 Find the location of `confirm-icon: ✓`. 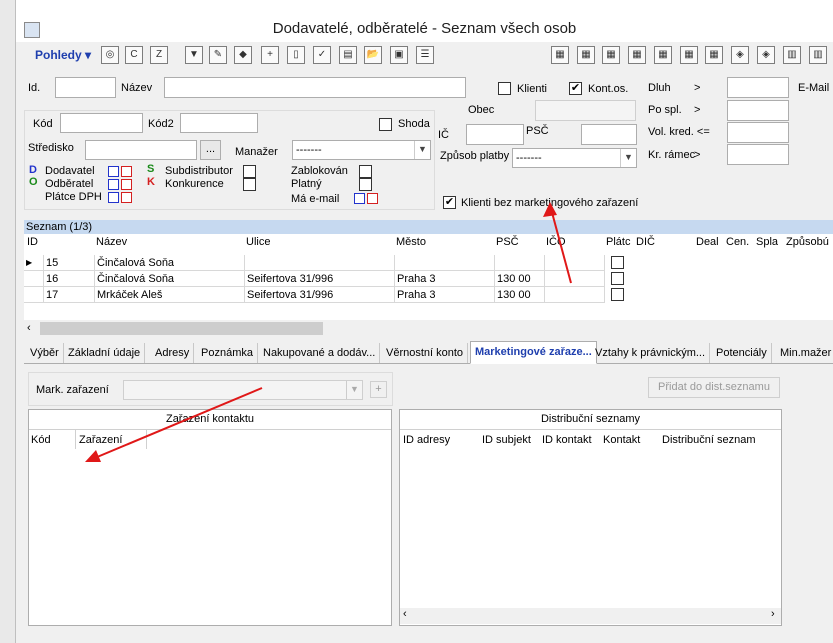

confirm-icon: ✓ is located at coordinates (322, 55).